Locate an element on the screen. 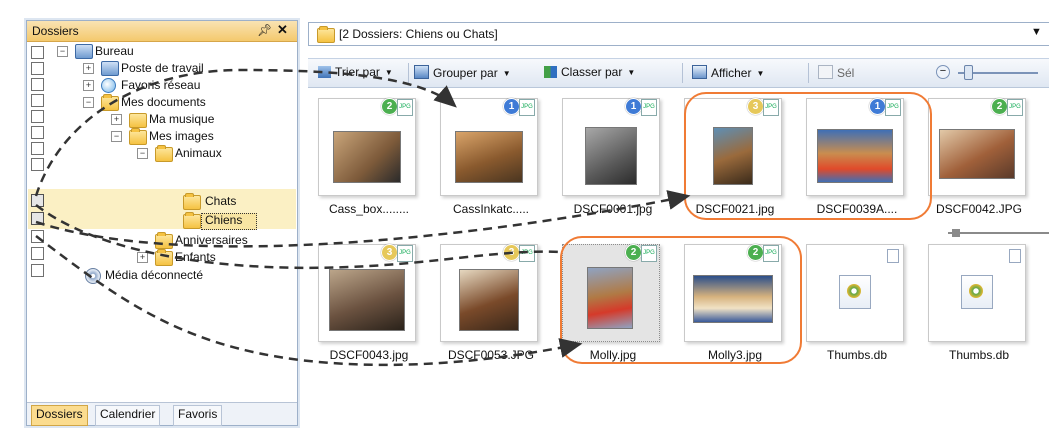  arrow-chats-to-cass is located at coordinates (245, 132).